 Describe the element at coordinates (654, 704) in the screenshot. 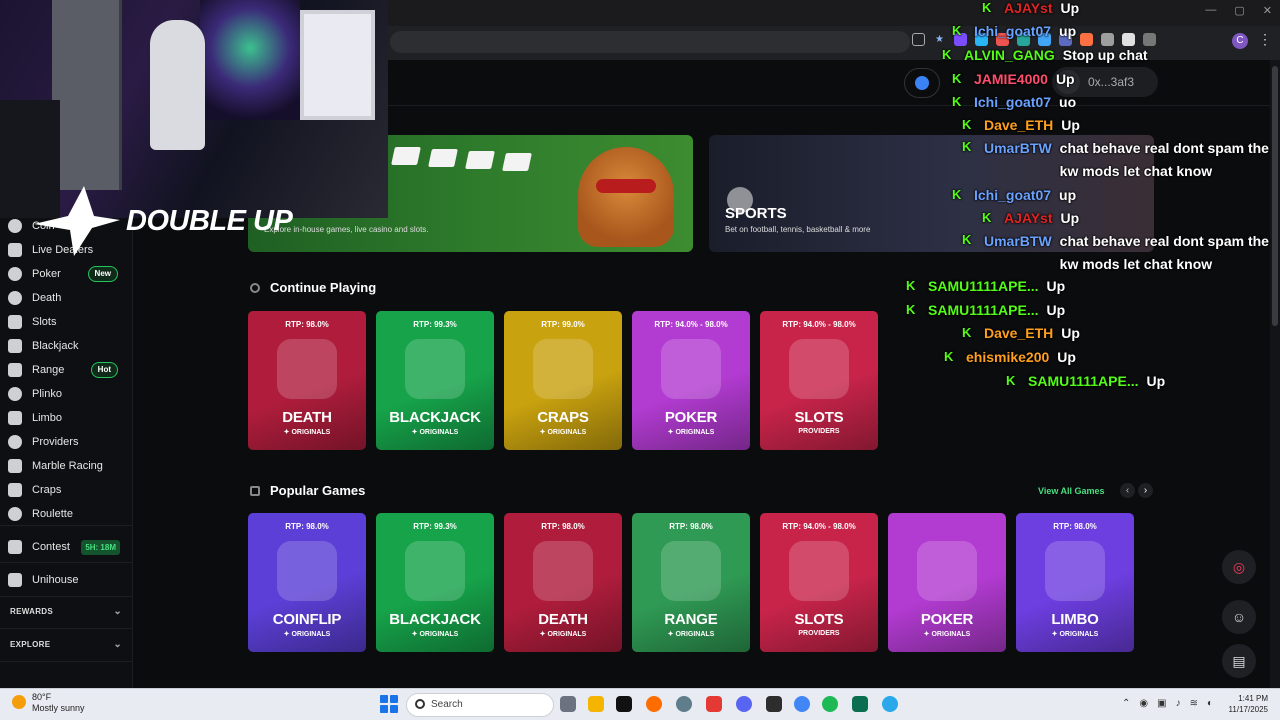

I see `firefox-icon` at that location.